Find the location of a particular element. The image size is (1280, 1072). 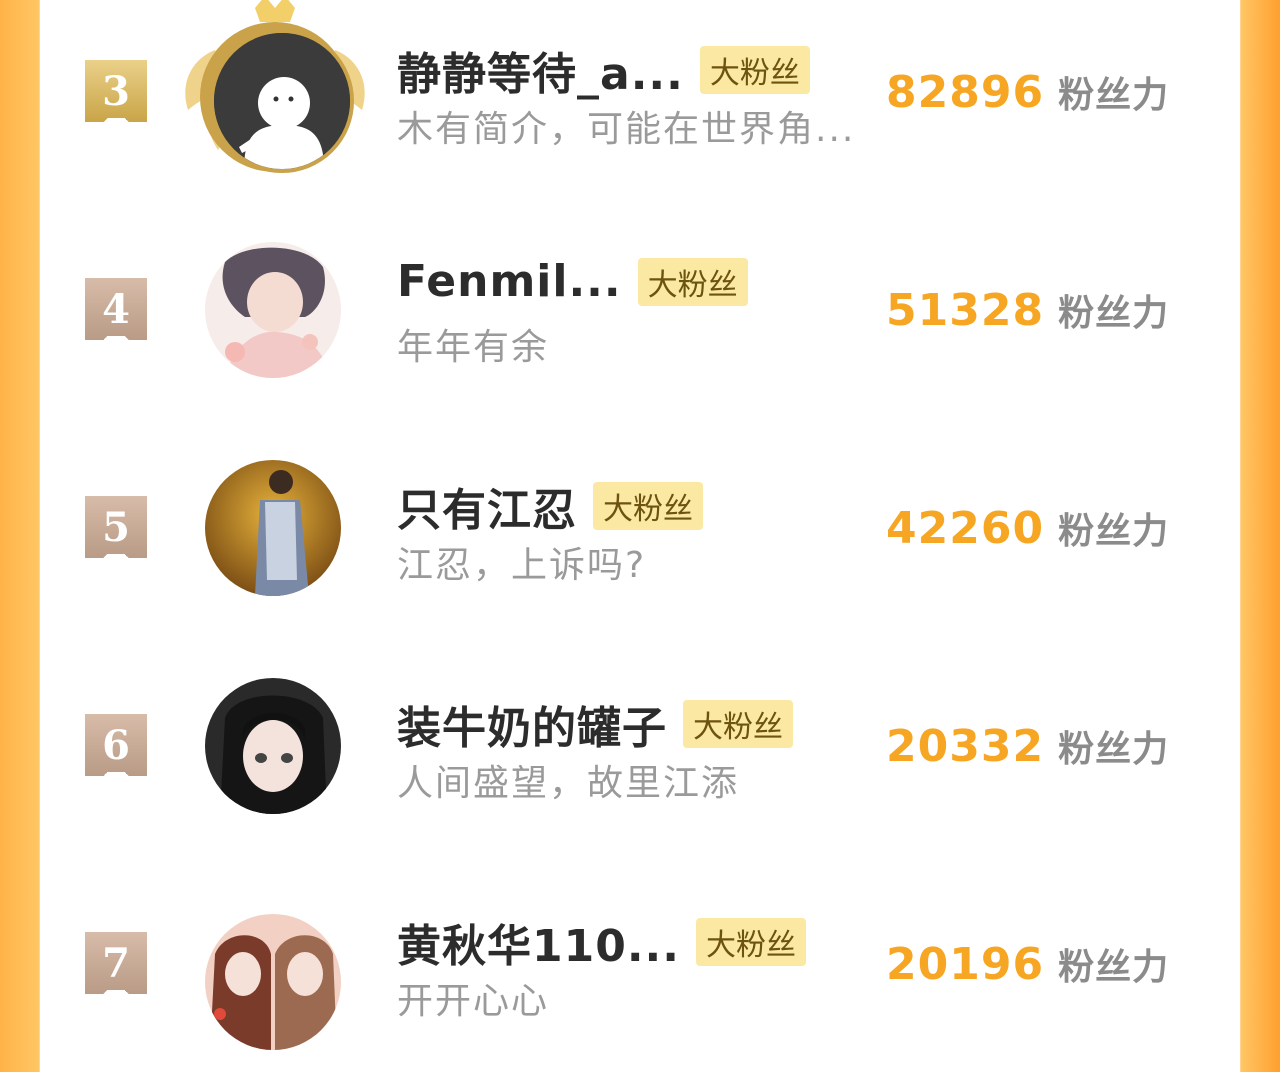

fan-power-score: 42260 is located at coordinates (965, 528).